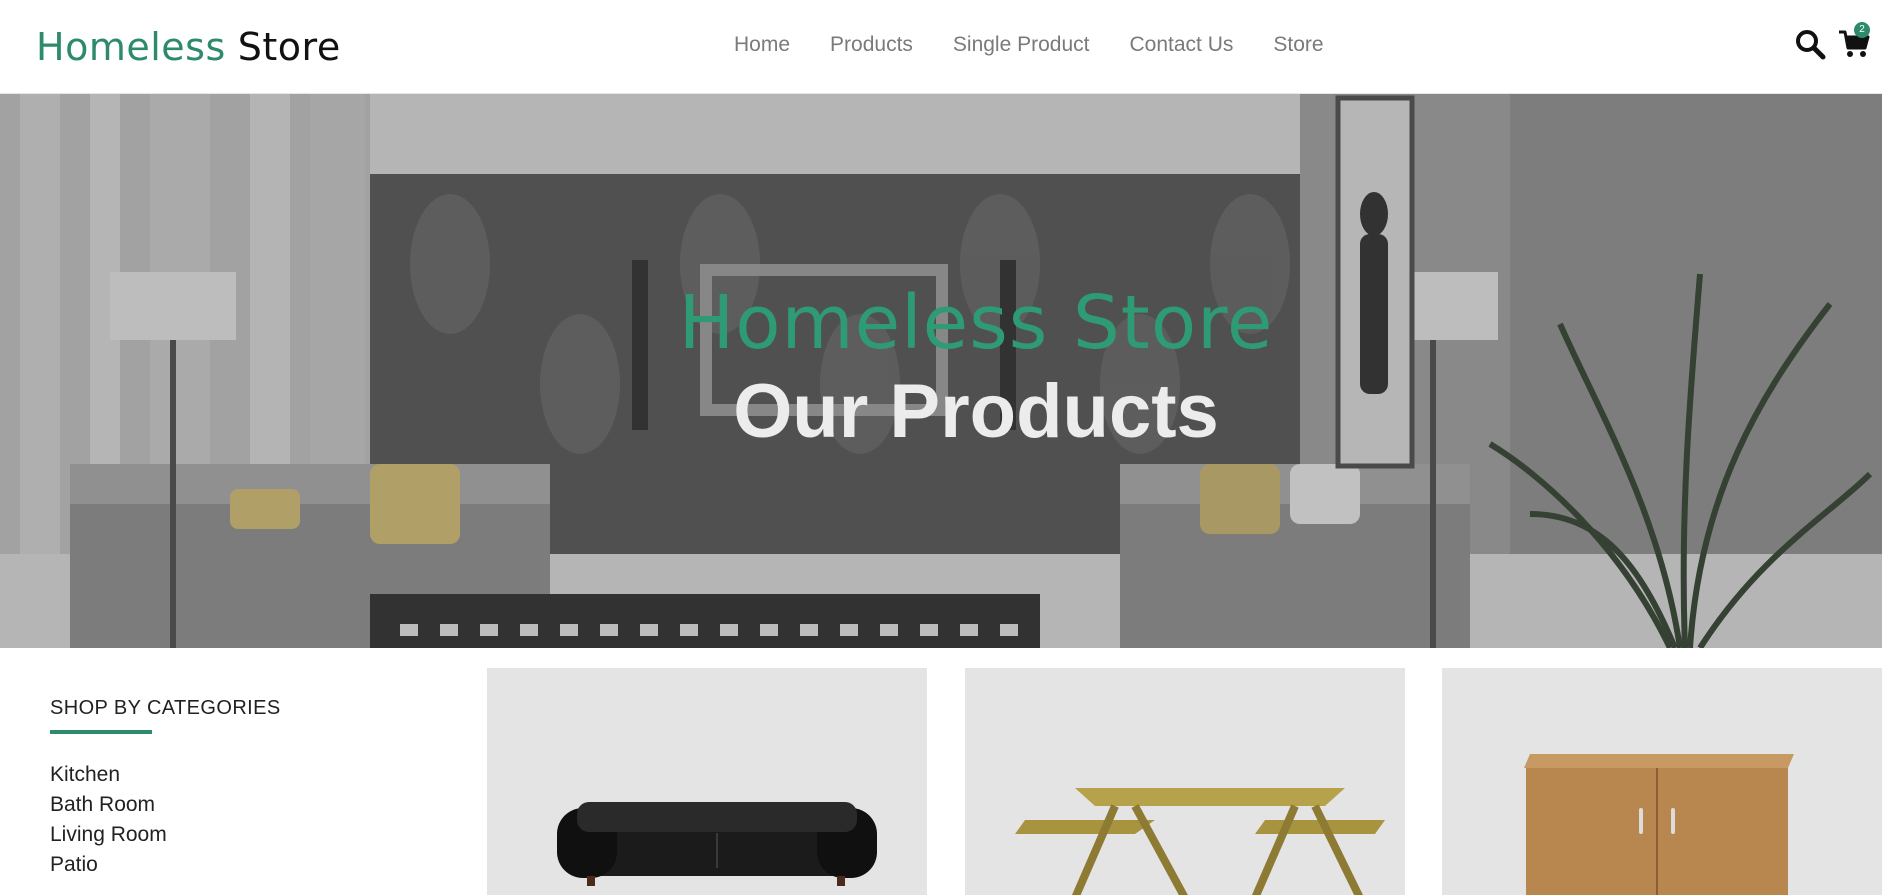  Describe the element at coordinates (1862, 30) in the screenshot. I see `cart-count-badge: 2` at that location.